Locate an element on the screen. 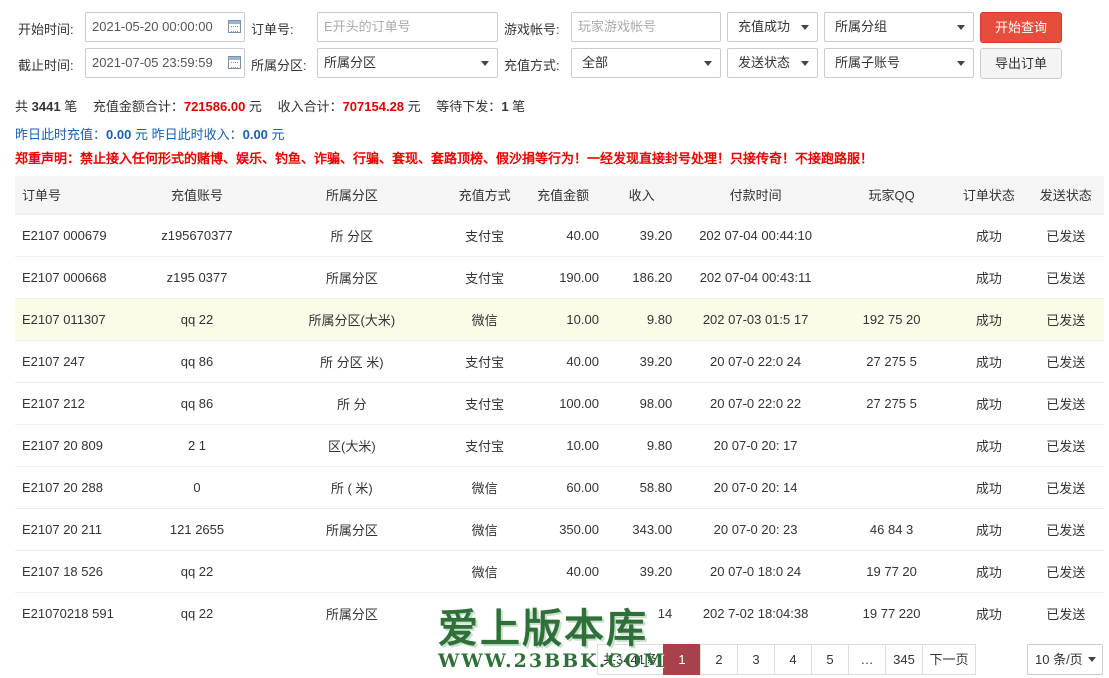 This screenshot has width=1109, height=678. end-time-input: 2021-07-05 23:59:59 is located at coordinates (165, 63).